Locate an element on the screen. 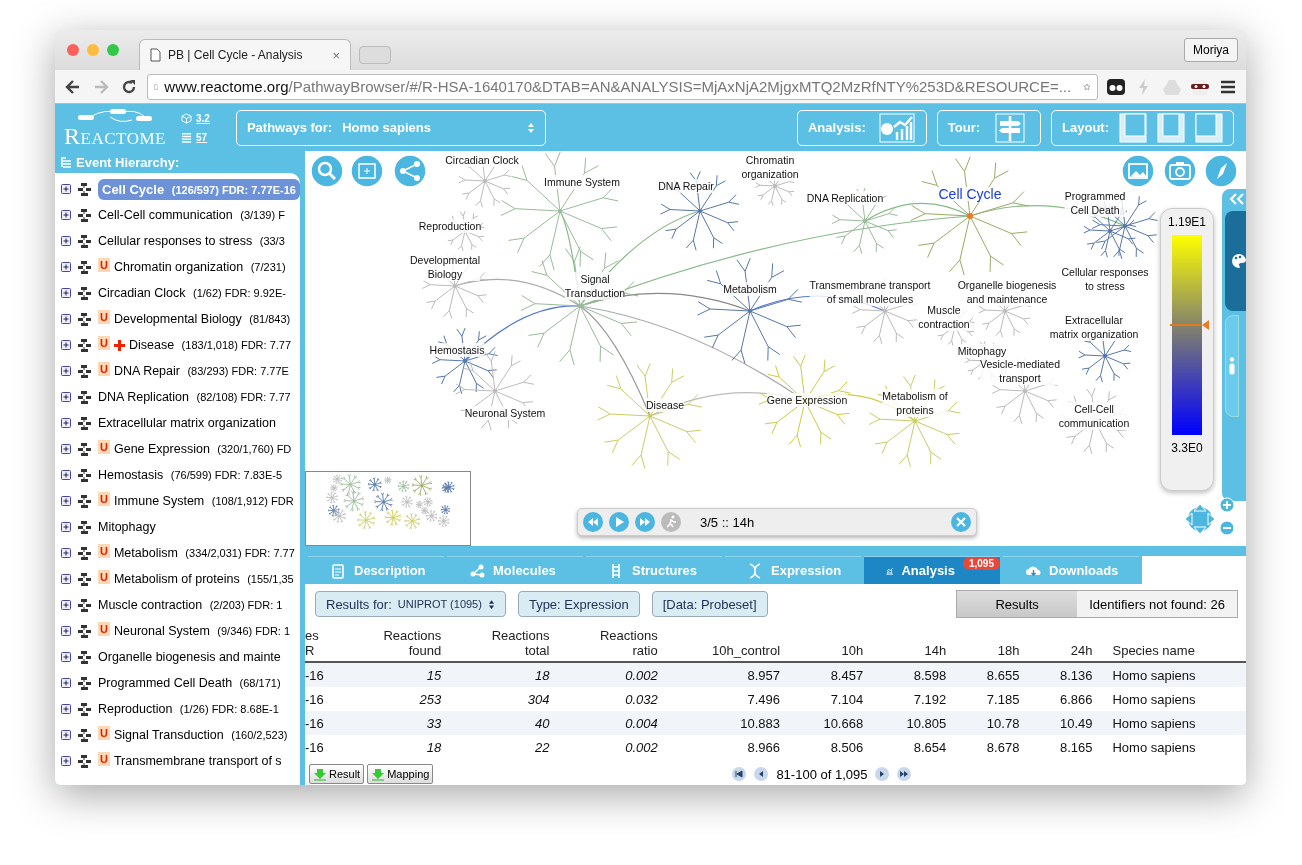 Image resolution: width=1302 pixels, height=865 pixels. pathway-label: Gene Expression is located at coordinates (807, 400).